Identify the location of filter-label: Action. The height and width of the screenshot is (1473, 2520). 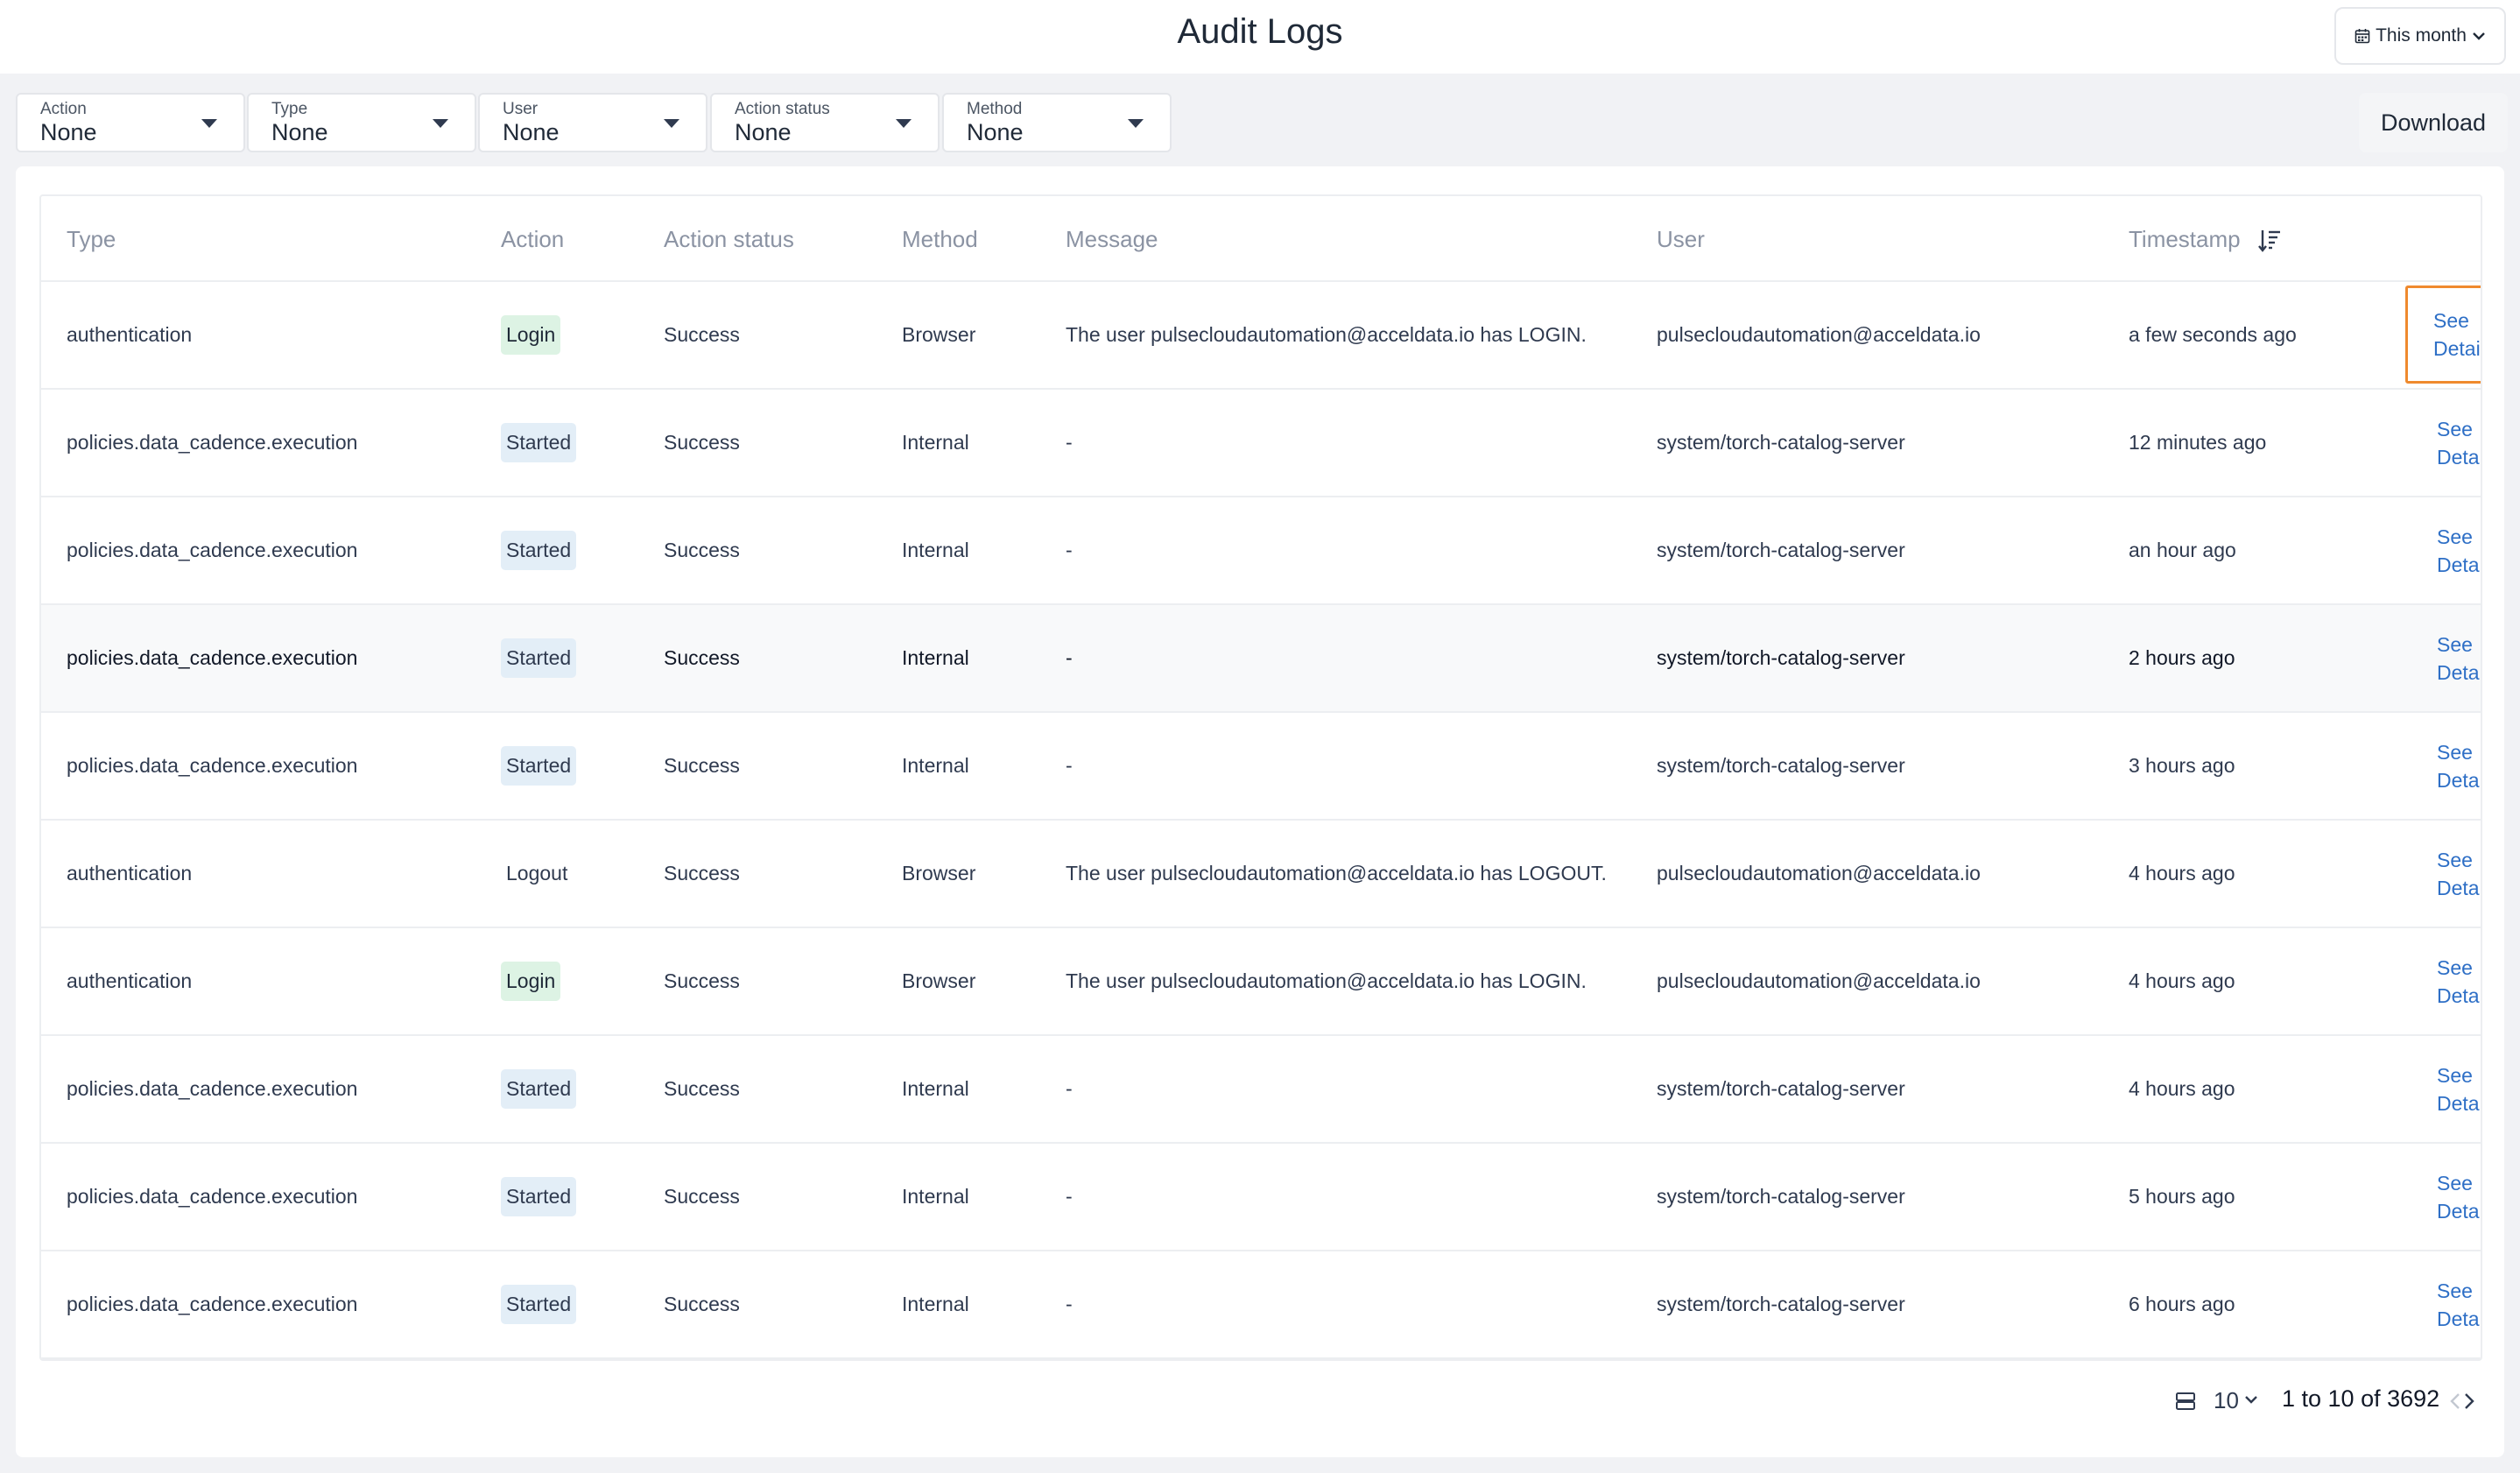
(63, 109).